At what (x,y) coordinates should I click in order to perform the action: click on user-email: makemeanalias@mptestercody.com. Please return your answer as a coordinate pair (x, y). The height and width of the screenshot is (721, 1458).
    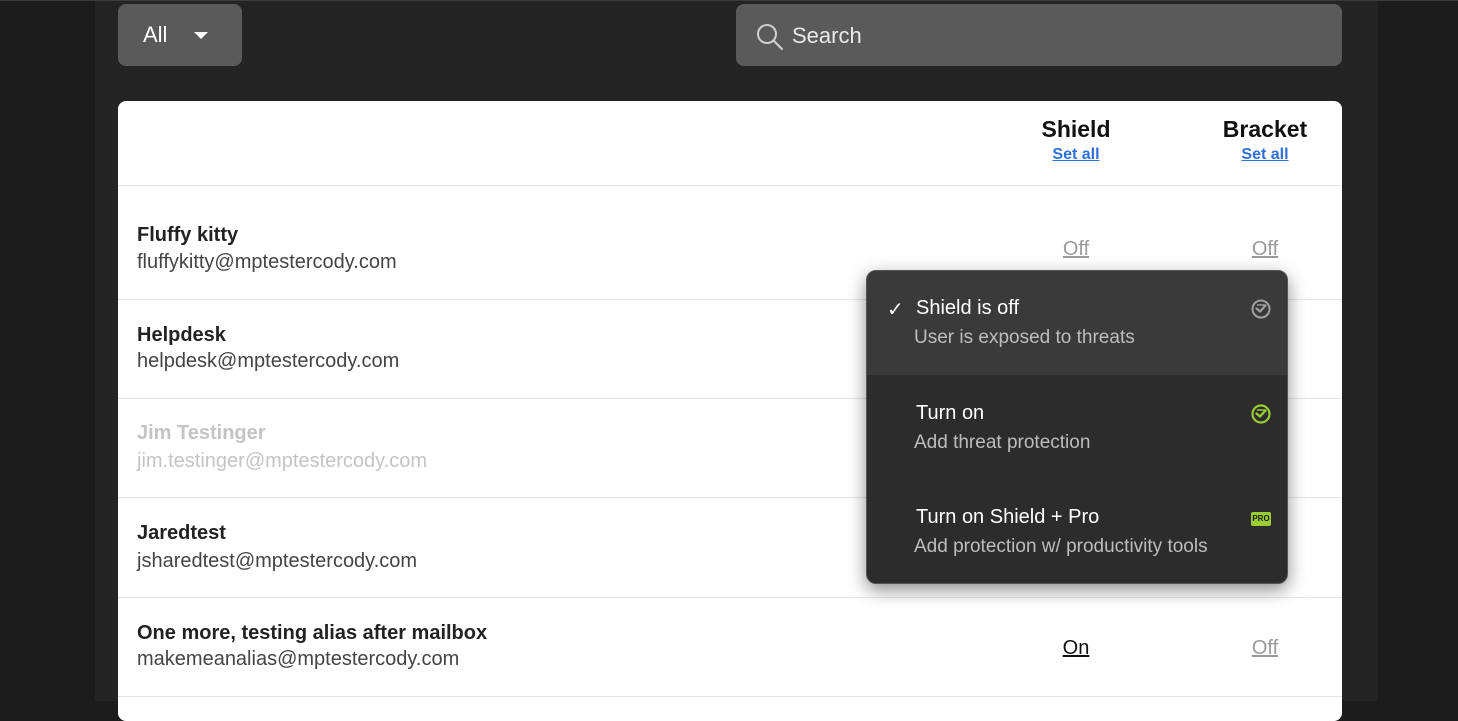
    Looking at the image, I should click on (298, 659).